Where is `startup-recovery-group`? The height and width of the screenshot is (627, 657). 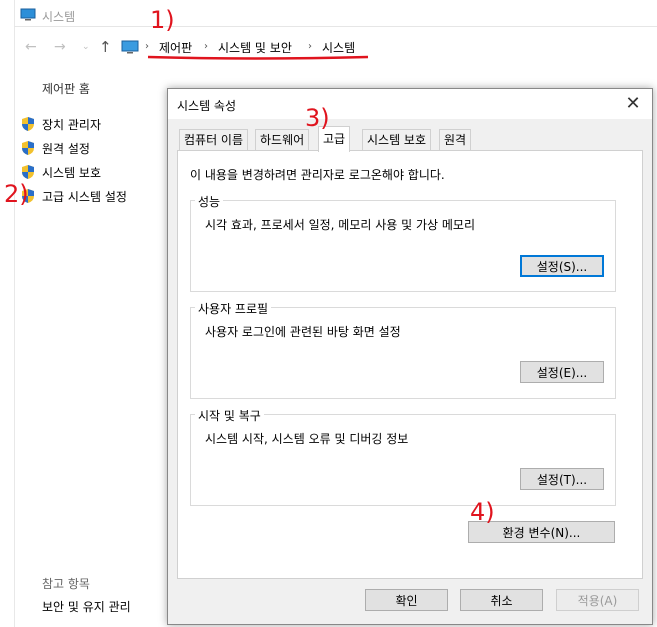 startup-recovery-group is located at coordinates (403, 460).